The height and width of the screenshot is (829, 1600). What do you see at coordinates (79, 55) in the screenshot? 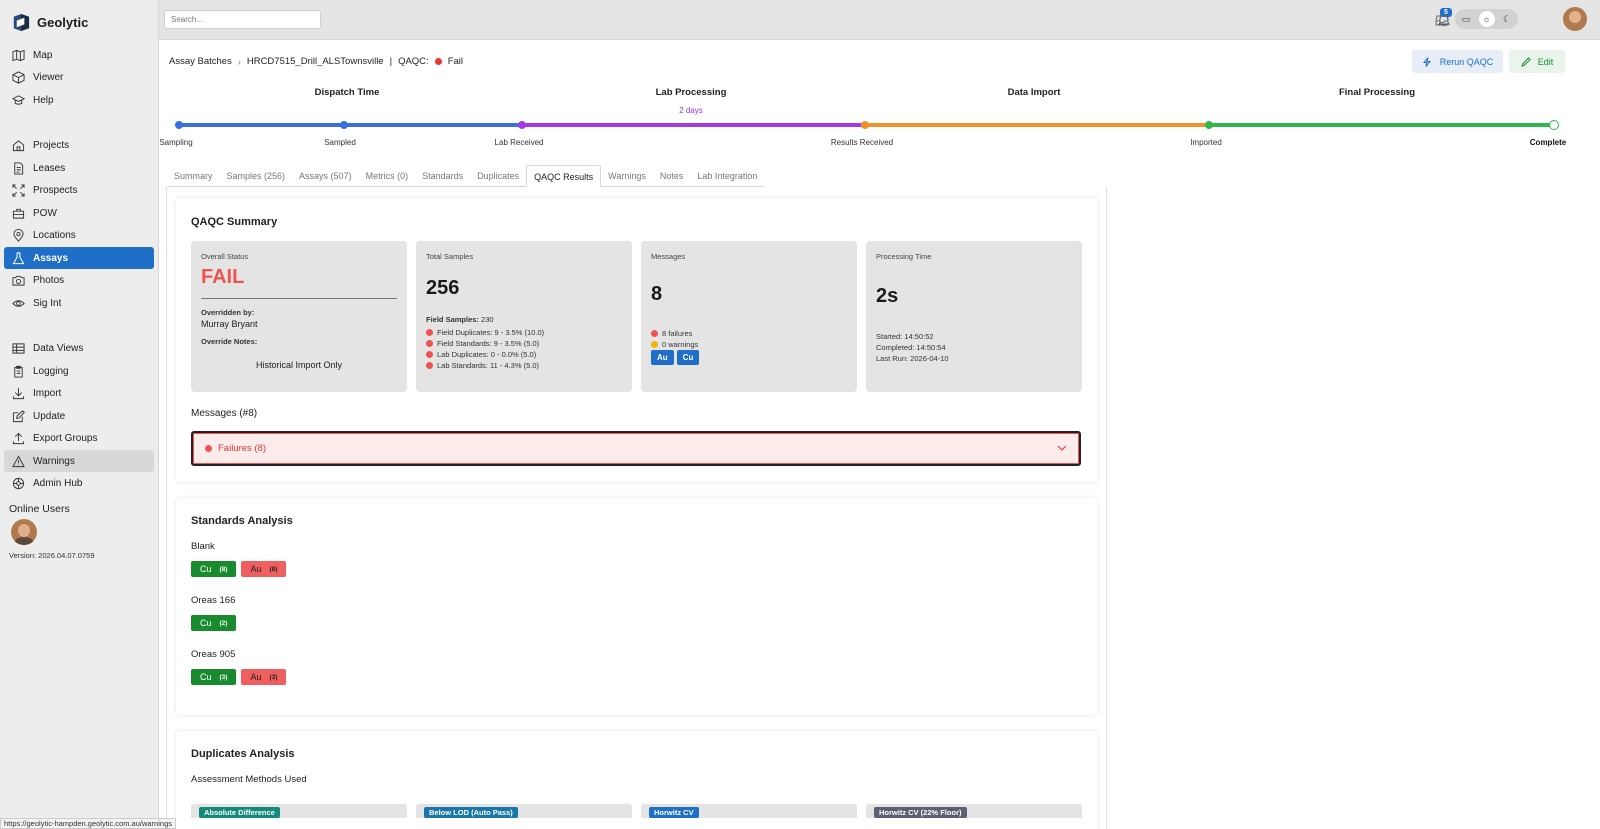
I see `sidebar-item-map: Map` at bounding box center [79, 55].